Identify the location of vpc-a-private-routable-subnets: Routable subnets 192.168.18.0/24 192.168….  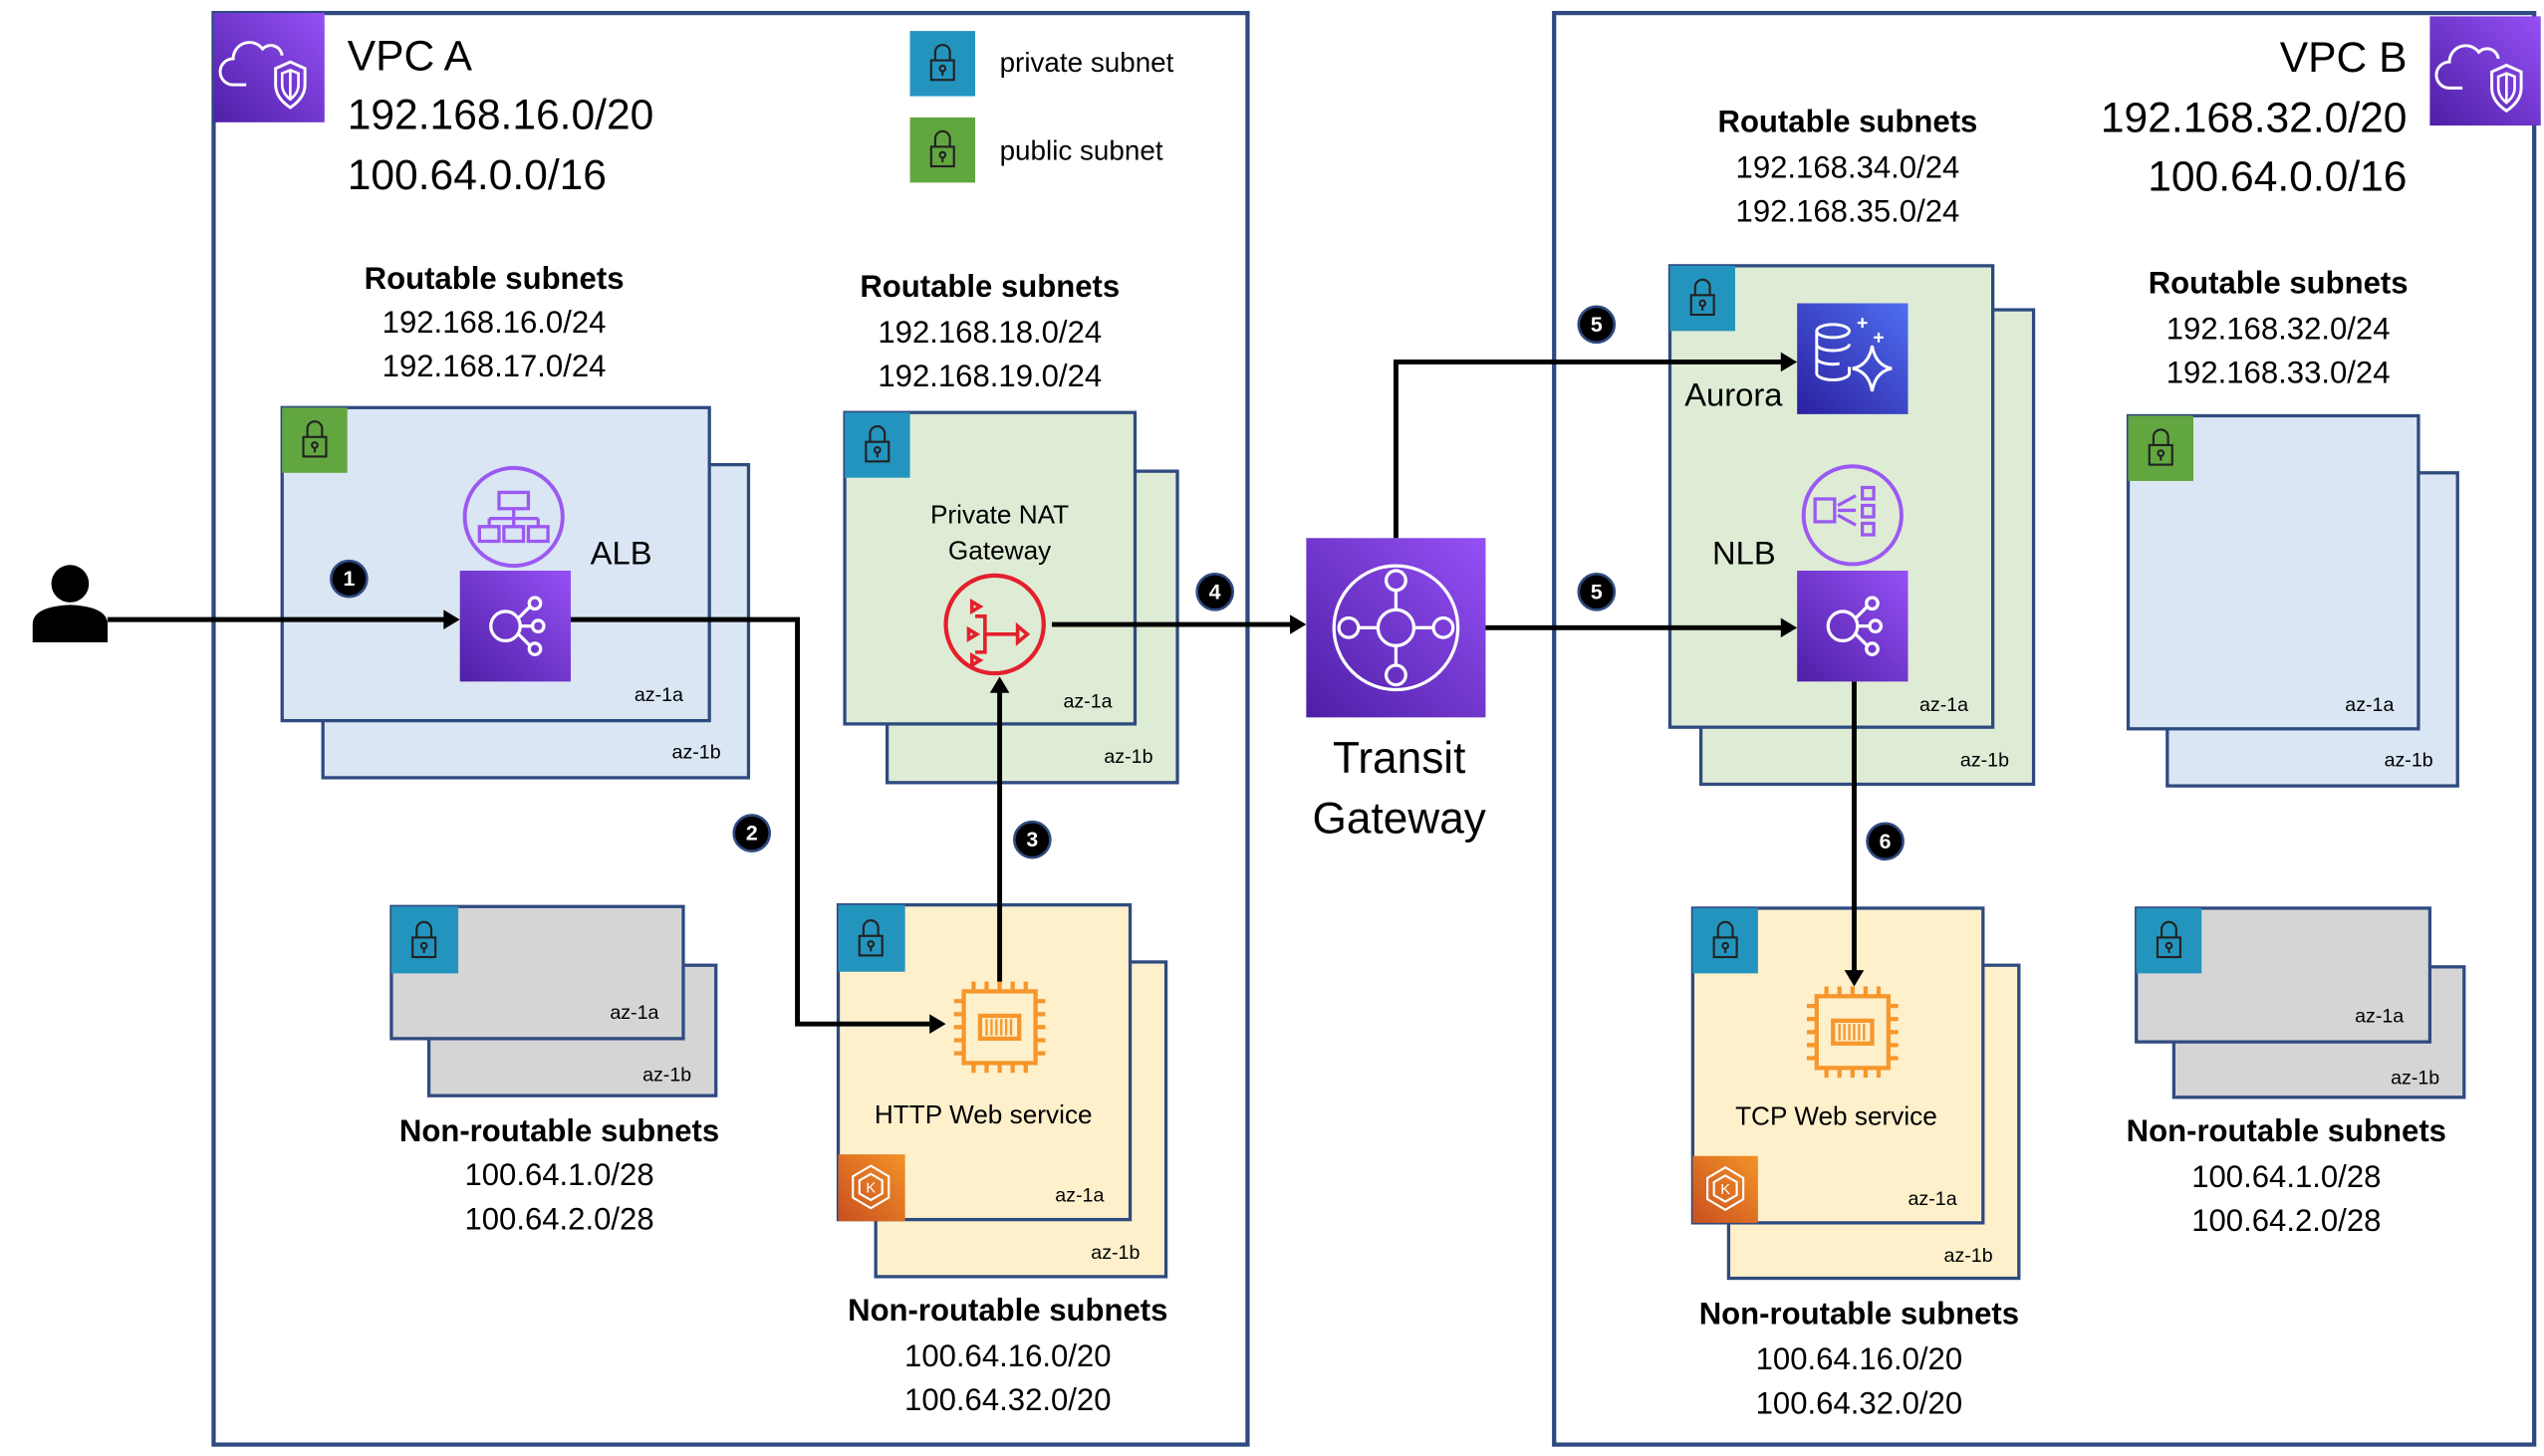
(1011, 527).